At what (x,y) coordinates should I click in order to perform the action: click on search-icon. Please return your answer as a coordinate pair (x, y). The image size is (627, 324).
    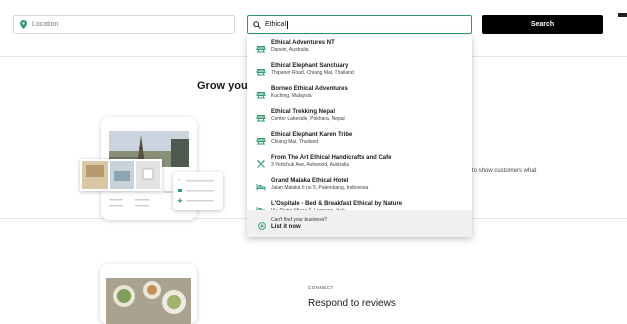
    Looking at the image, I should click on (257, 24).